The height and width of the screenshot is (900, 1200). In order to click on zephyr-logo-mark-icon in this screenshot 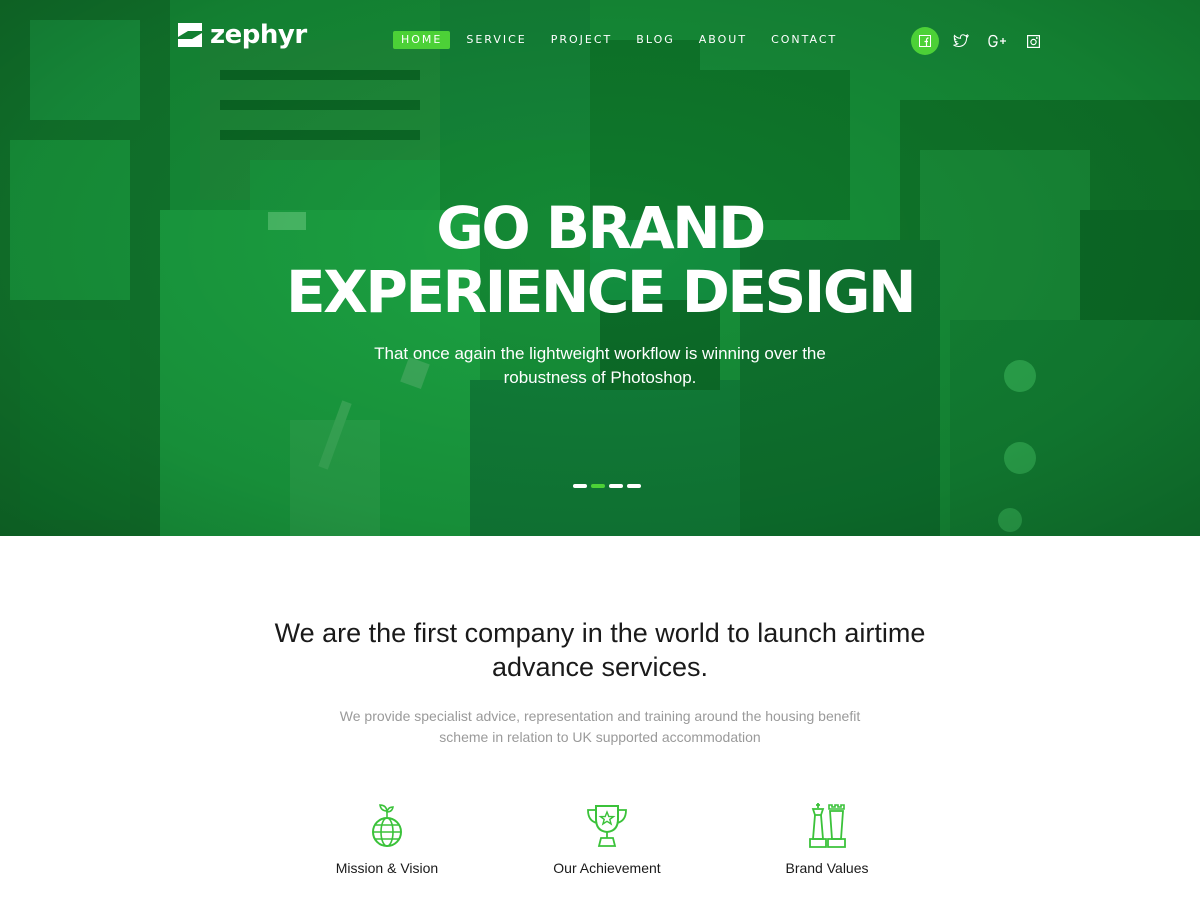, I will do `click(190, 35)`.